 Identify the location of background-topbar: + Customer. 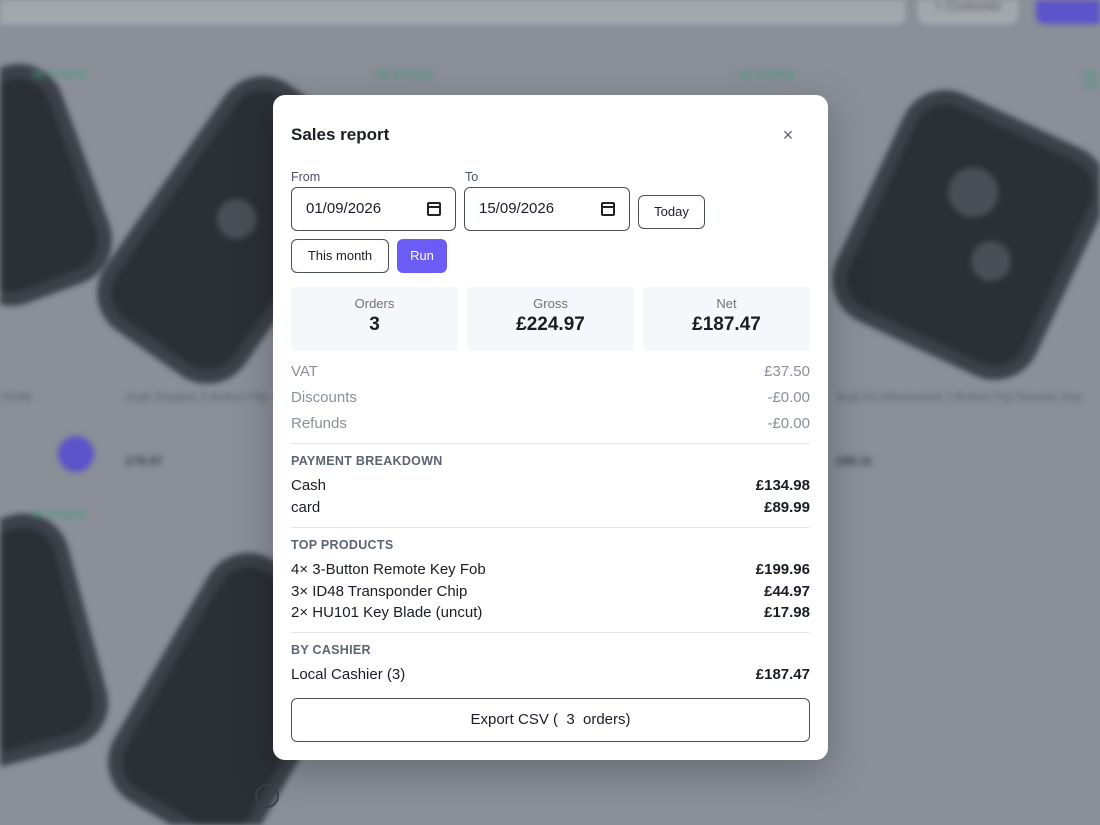
(550, 13).